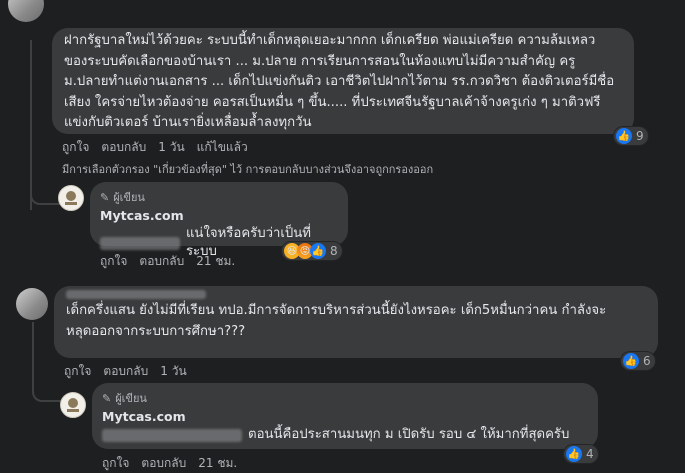 This screenshot has height=473, width=685. Describe the element at coordinates (334, 251) in the screenshot. I see `reaction-count: 8` at that location.